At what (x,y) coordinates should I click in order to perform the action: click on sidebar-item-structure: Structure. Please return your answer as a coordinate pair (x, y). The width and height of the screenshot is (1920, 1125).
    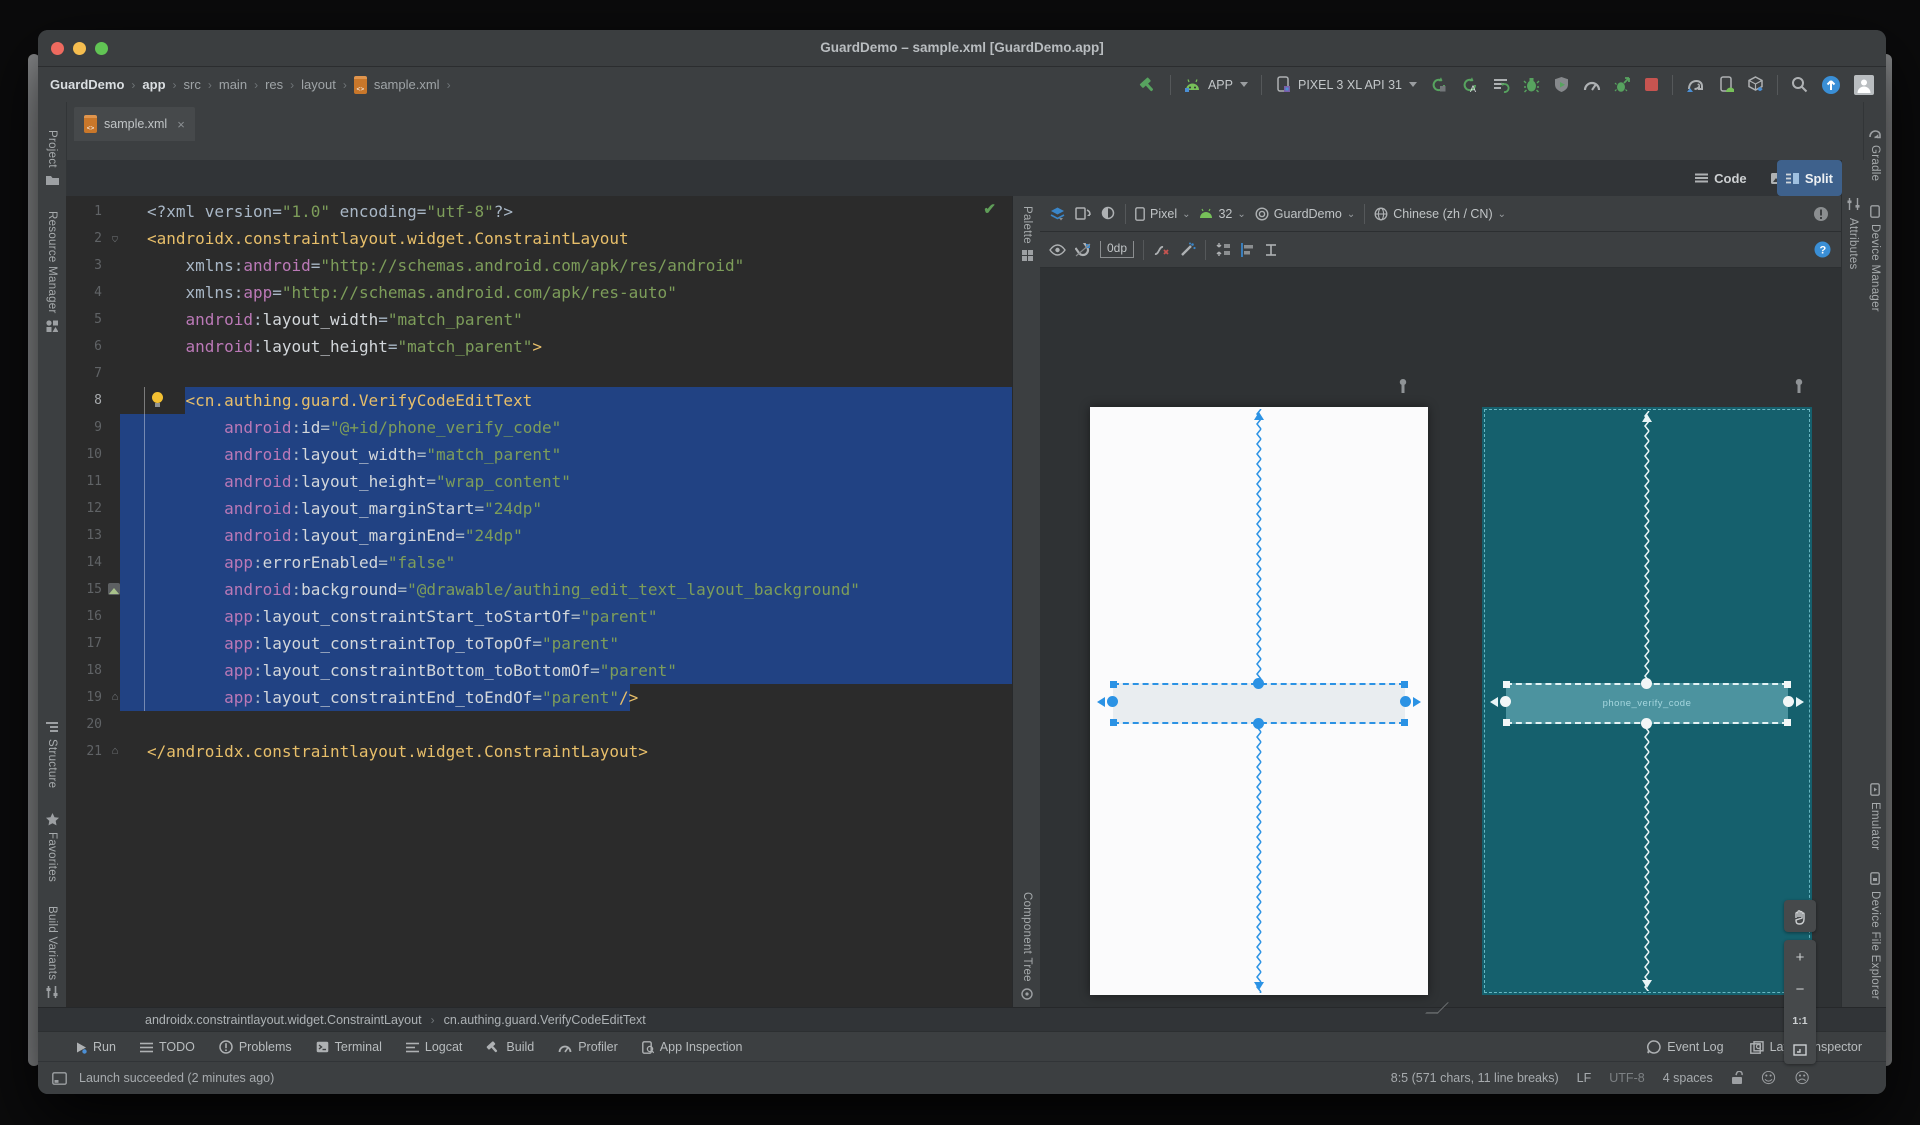
    Looking at the image, I should click on (52, 755).